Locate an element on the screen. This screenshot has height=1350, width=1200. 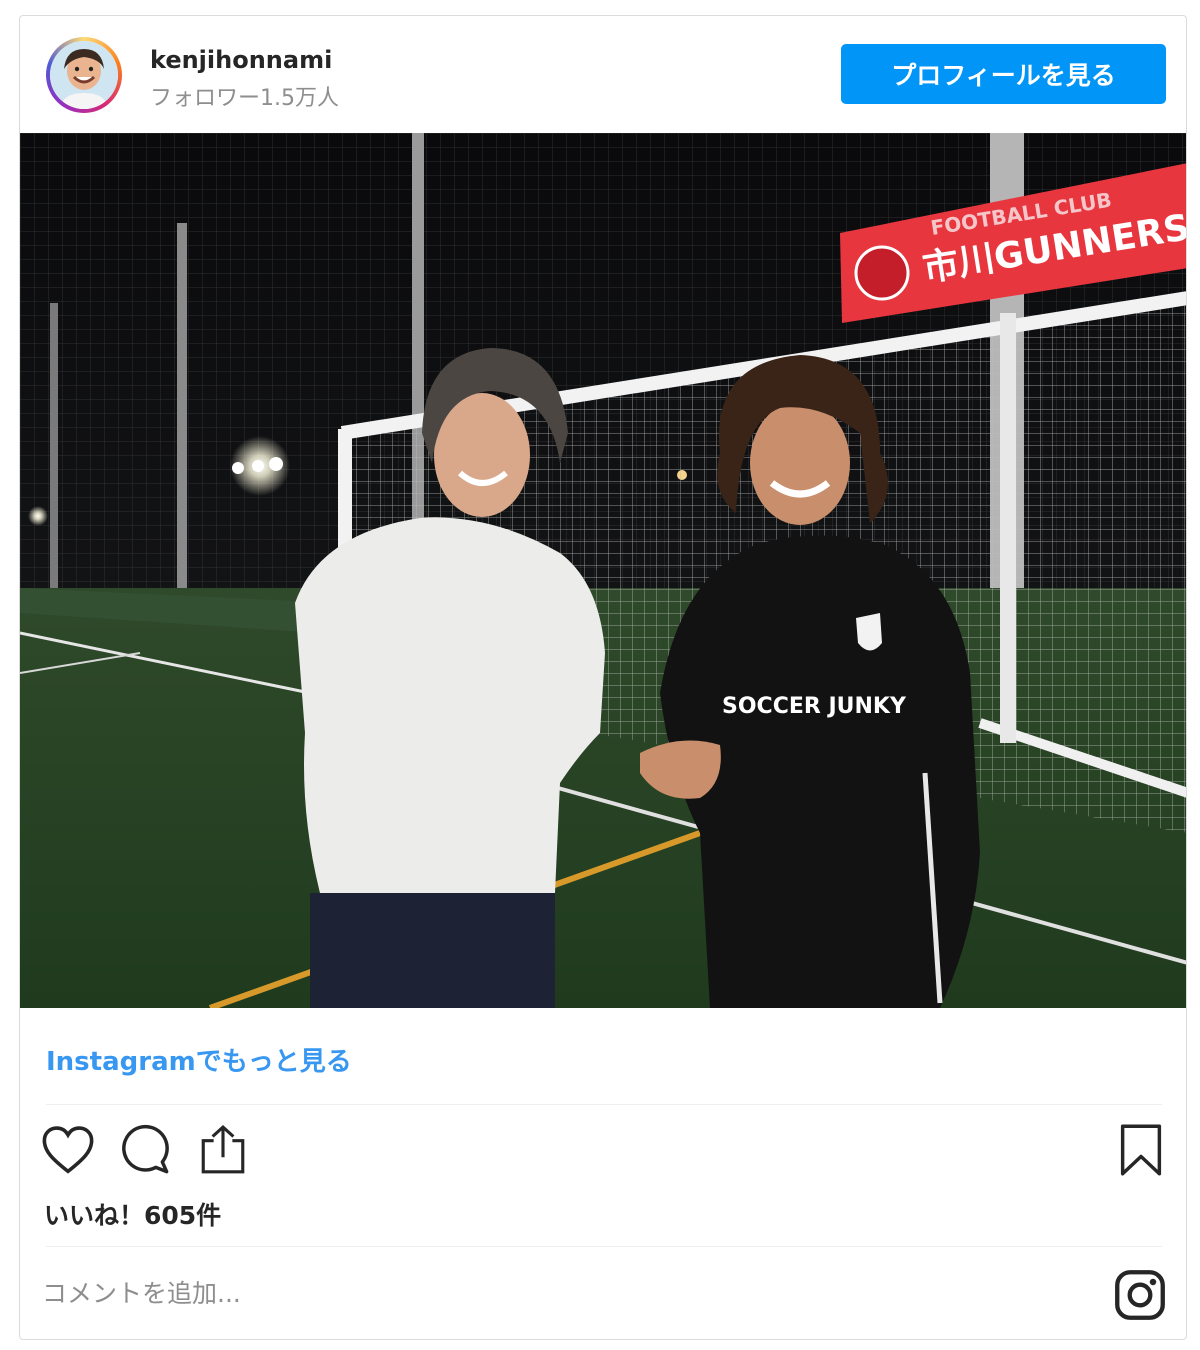
bookmark-icon is located at coordinates (1141, 1150).